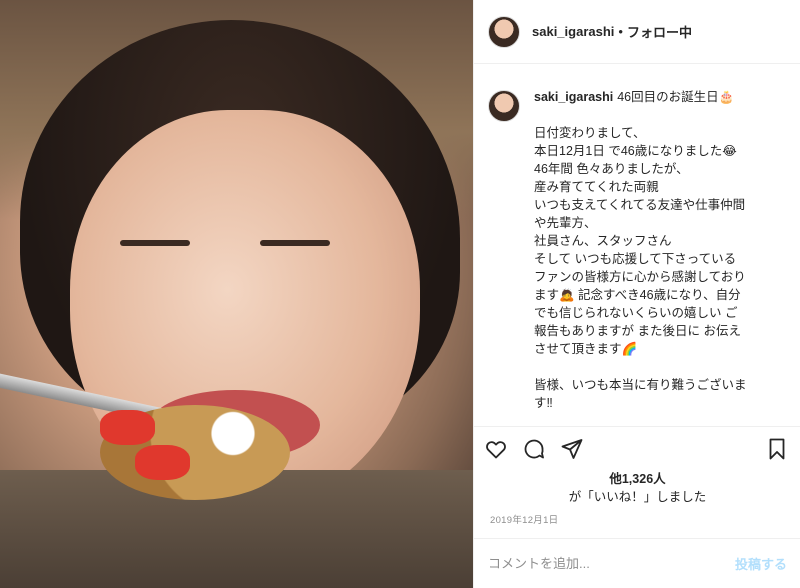 The height and width of the screenshot is (588, 800). What do you see at coordinates (777, 449) in the screenshot?
I see `bookmark-icon` at bounding box center [777, 449].